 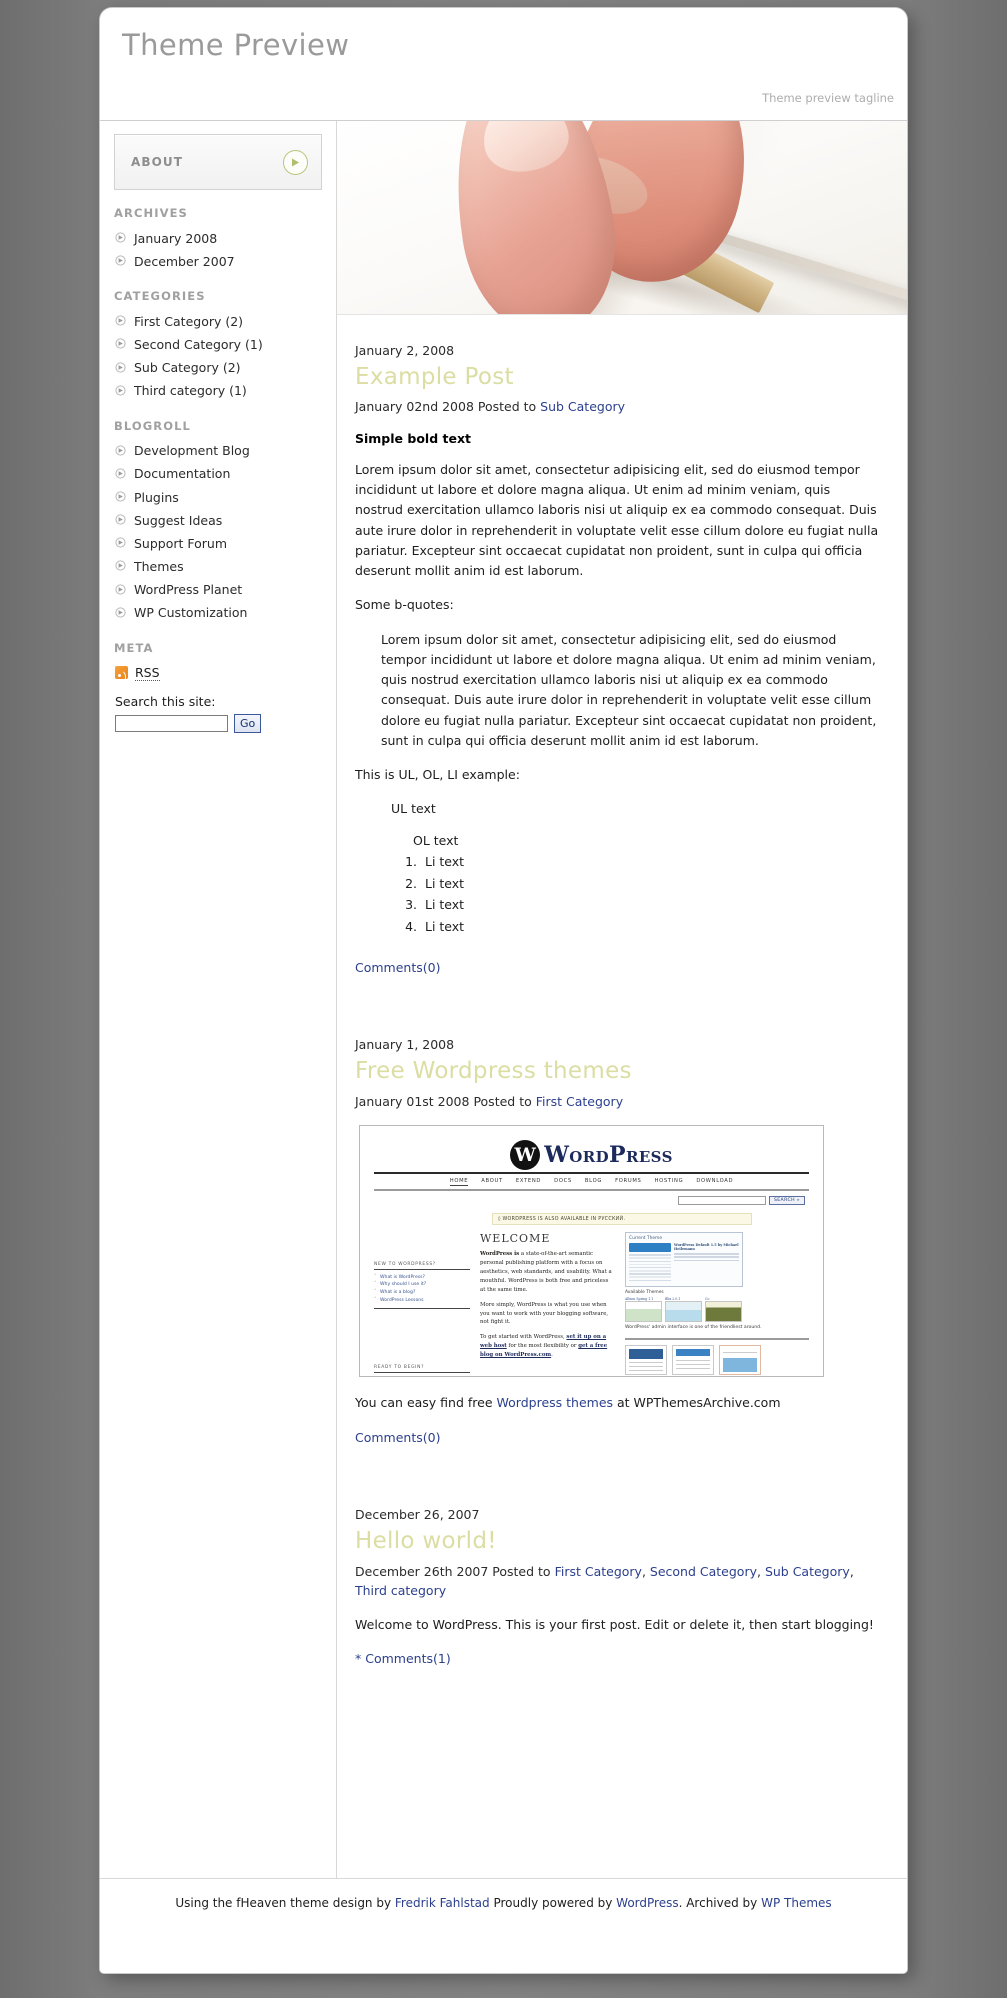 I want to click on sep: ,, so click(x=851, y=1571).